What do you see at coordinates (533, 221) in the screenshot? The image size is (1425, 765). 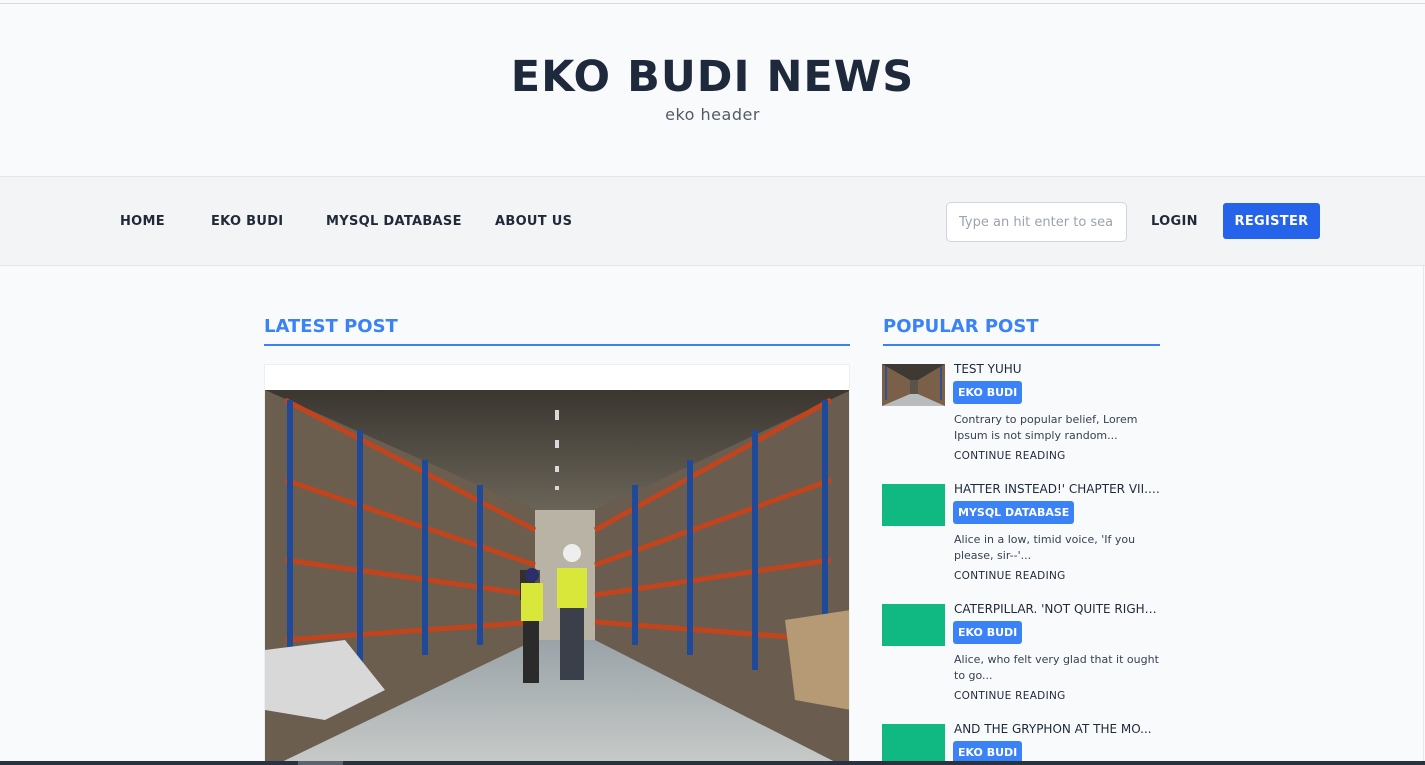 I see `nav-about-us: ABOUT US` at bounding box center [533, 221].